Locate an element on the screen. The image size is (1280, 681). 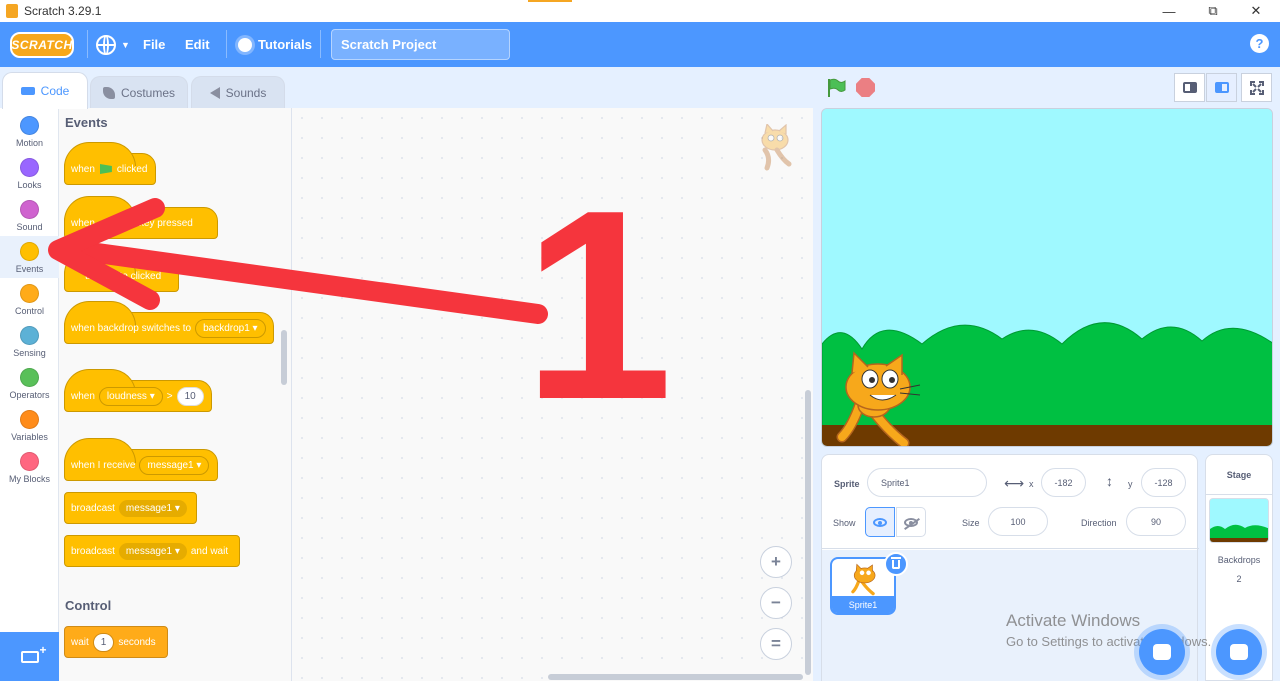
control-heading: Control is located at coordinates (88, 605).